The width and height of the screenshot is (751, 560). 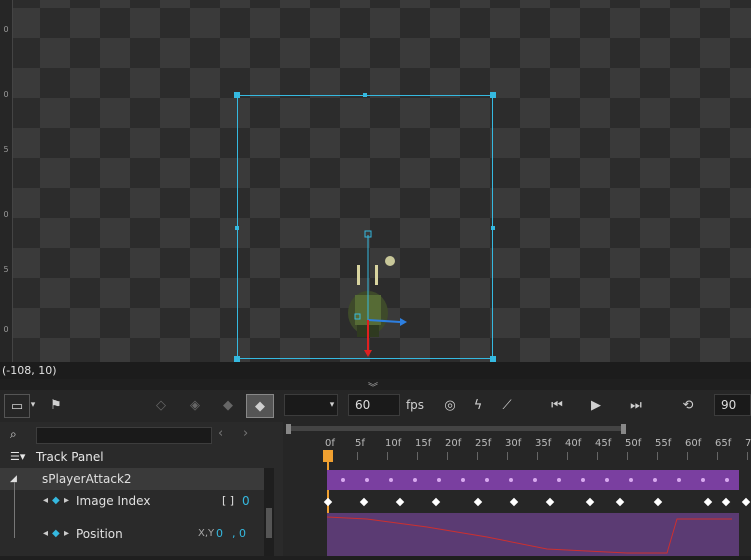 What do you see at coordinates (693, 443) in the screenshot?
I see `tick-label: 60f` at bounding box center [693, 443].